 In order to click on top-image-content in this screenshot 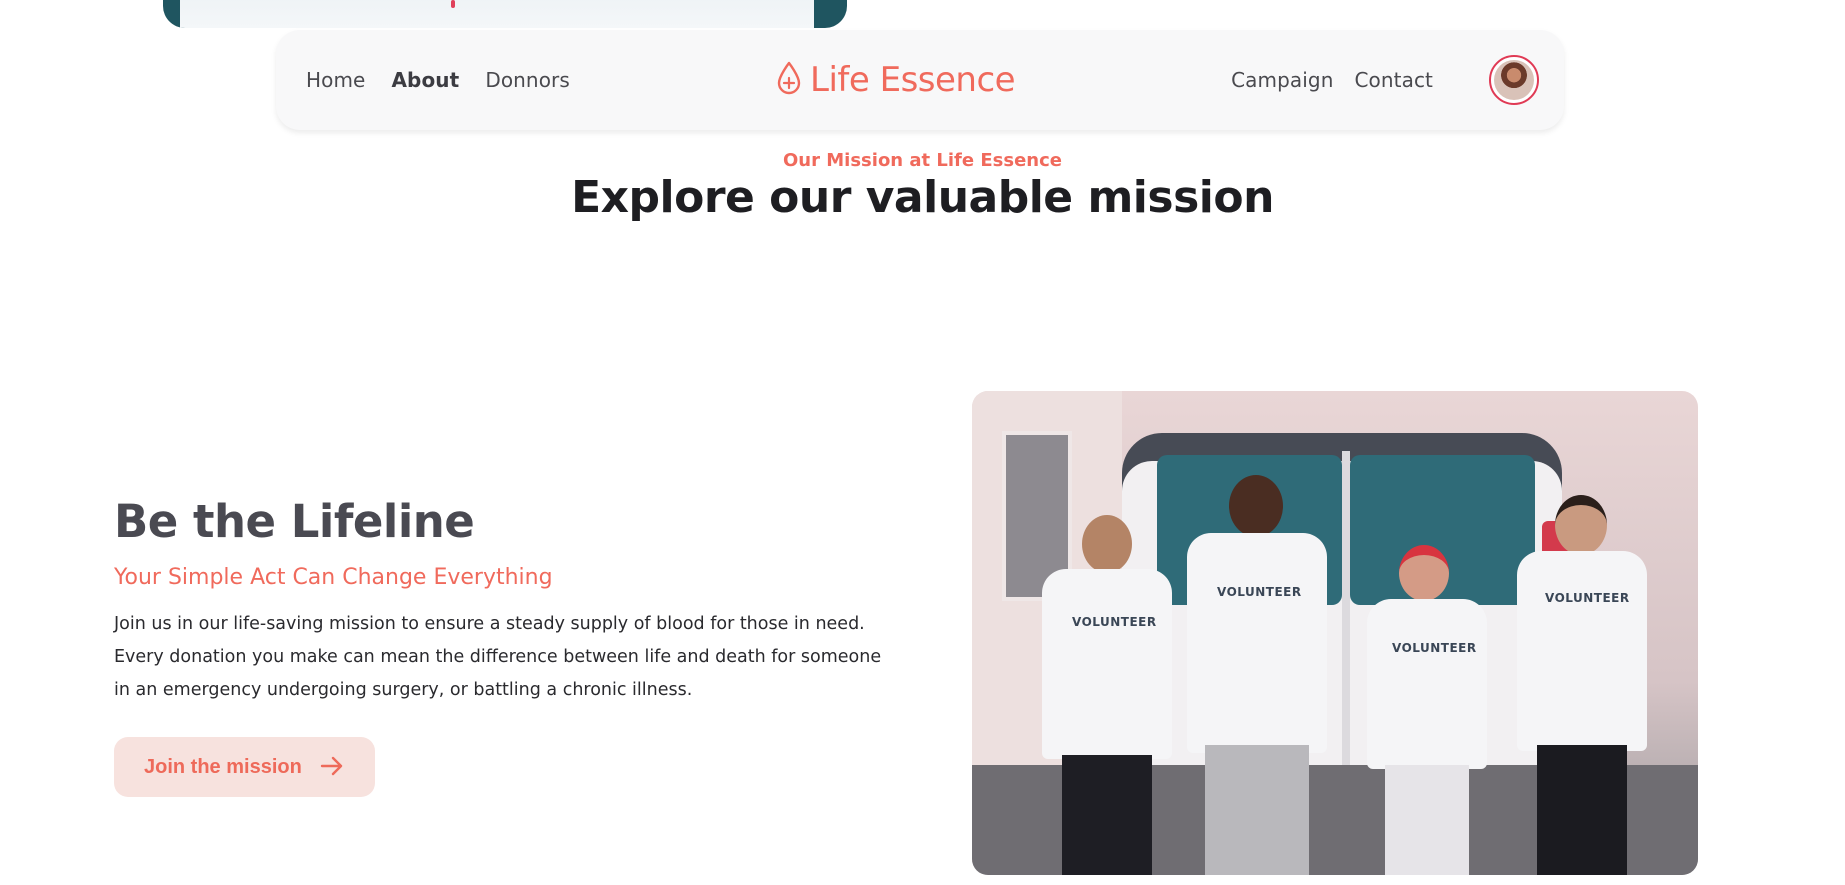, I will do `click(497, 14)`.